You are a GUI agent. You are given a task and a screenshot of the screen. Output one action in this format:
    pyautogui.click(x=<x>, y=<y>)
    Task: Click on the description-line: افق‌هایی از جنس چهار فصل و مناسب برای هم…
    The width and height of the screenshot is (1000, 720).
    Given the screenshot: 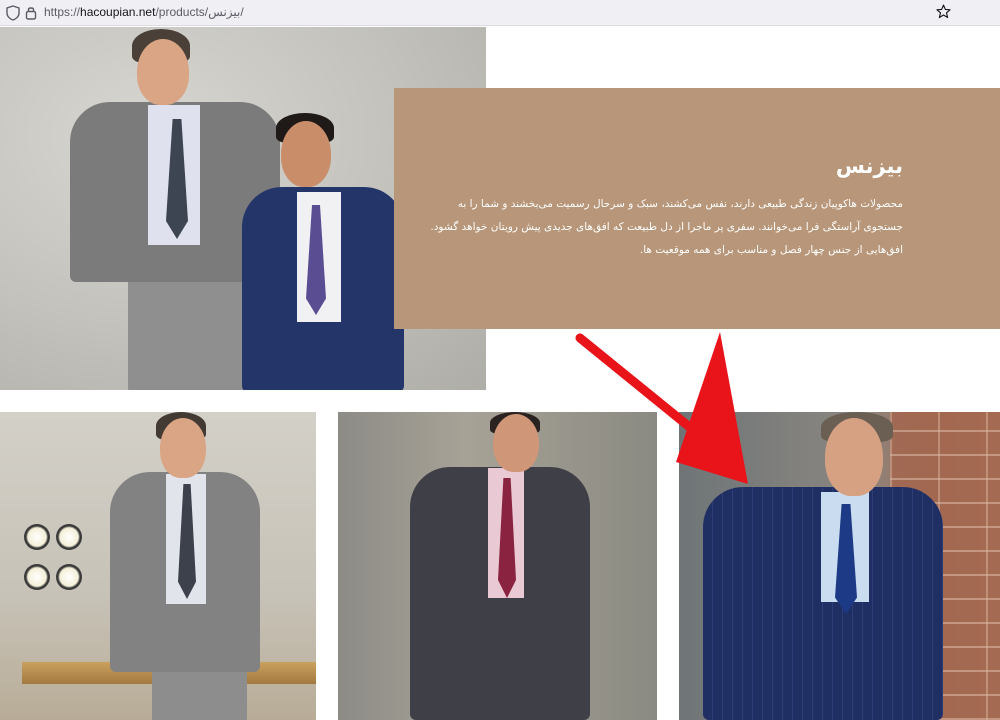 What is the action you would take?
    pyautogui.click(x=771, y=250)
    